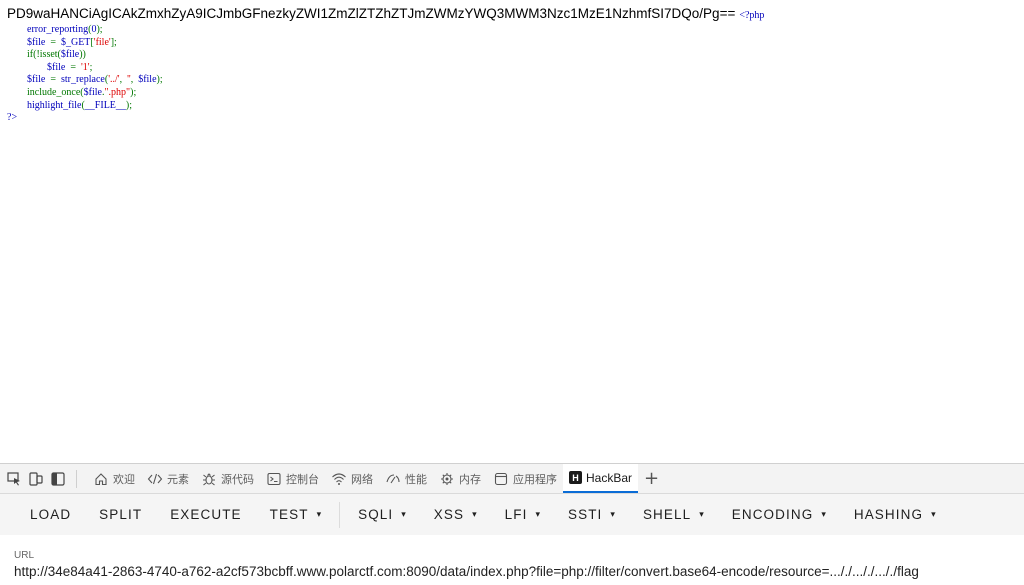  Describe the element at coordinates (205, 514) in the screenshot. I see `execute-button: EXECUTE` at that location.